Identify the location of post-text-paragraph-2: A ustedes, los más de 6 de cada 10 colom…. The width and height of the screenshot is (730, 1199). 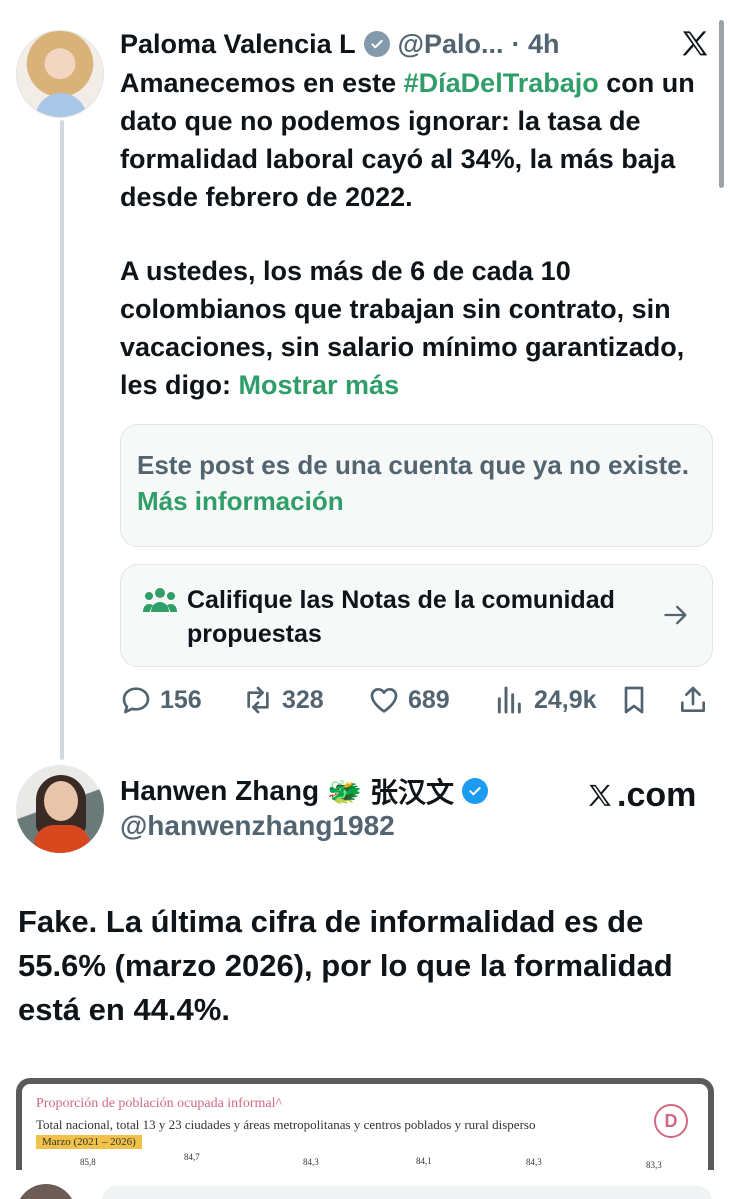
(402, 328).